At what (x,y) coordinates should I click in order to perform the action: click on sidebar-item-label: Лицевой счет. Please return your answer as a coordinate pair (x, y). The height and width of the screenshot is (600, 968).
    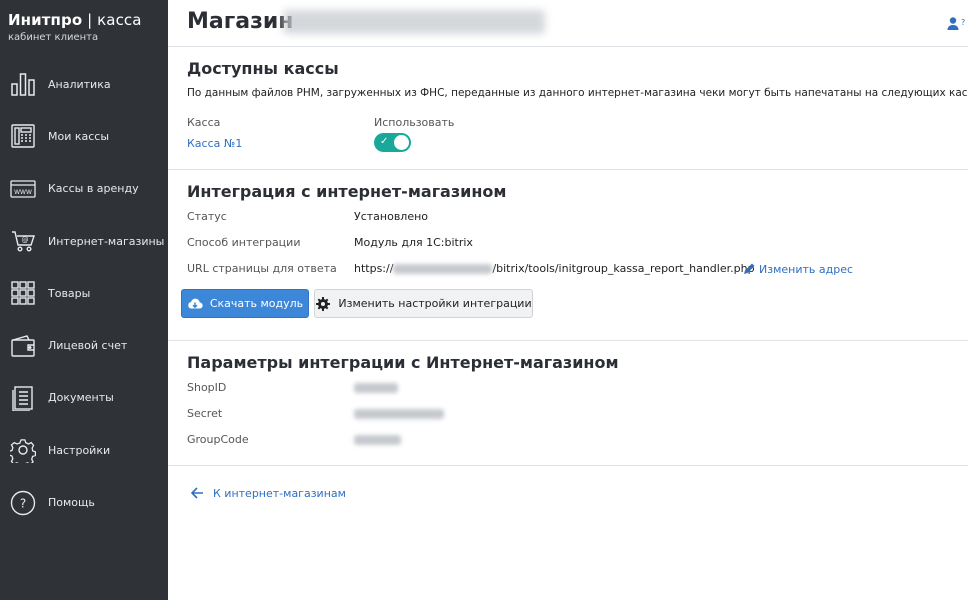
    Looking at the image, I should click on (88, 346).